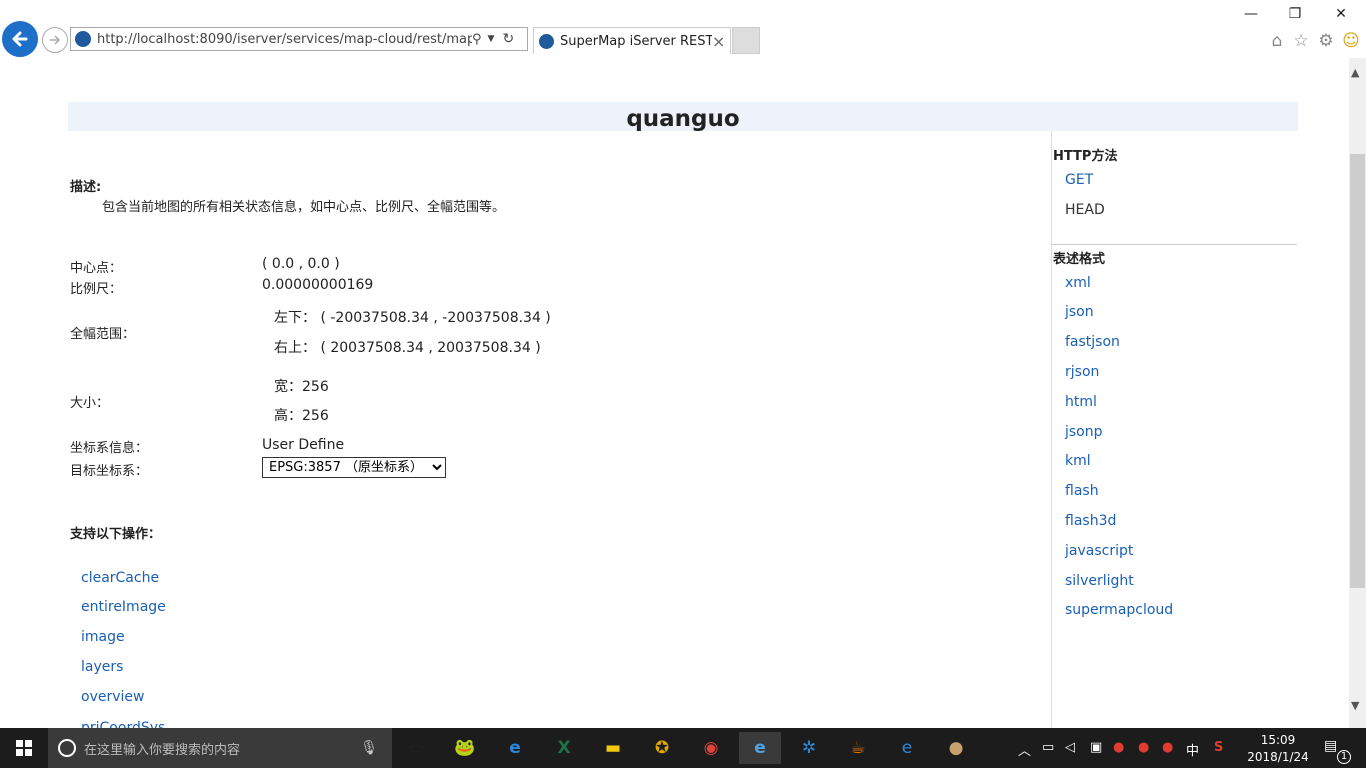 The width and height of the screenshot is (1366, 768). Describe the element at coordinates (1099, 581) in the screenshot. I see `format-link: silverlight` at that location.